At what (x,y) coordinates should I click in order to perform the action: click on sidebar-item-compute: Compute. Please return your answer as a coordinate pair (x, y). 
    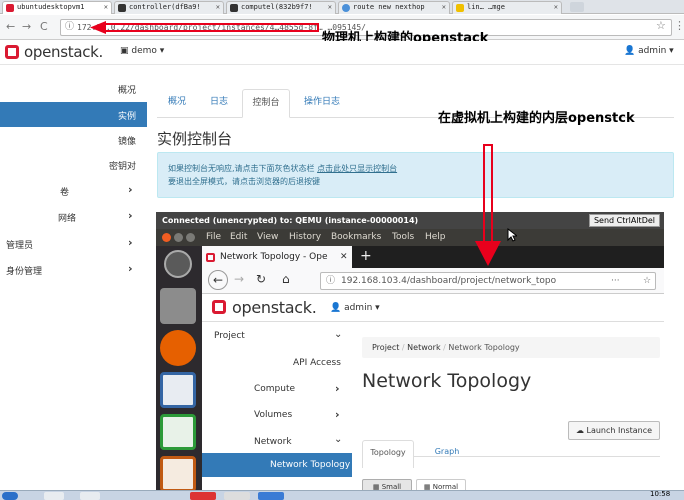
    Looking at the image, I should click on (274, 389).